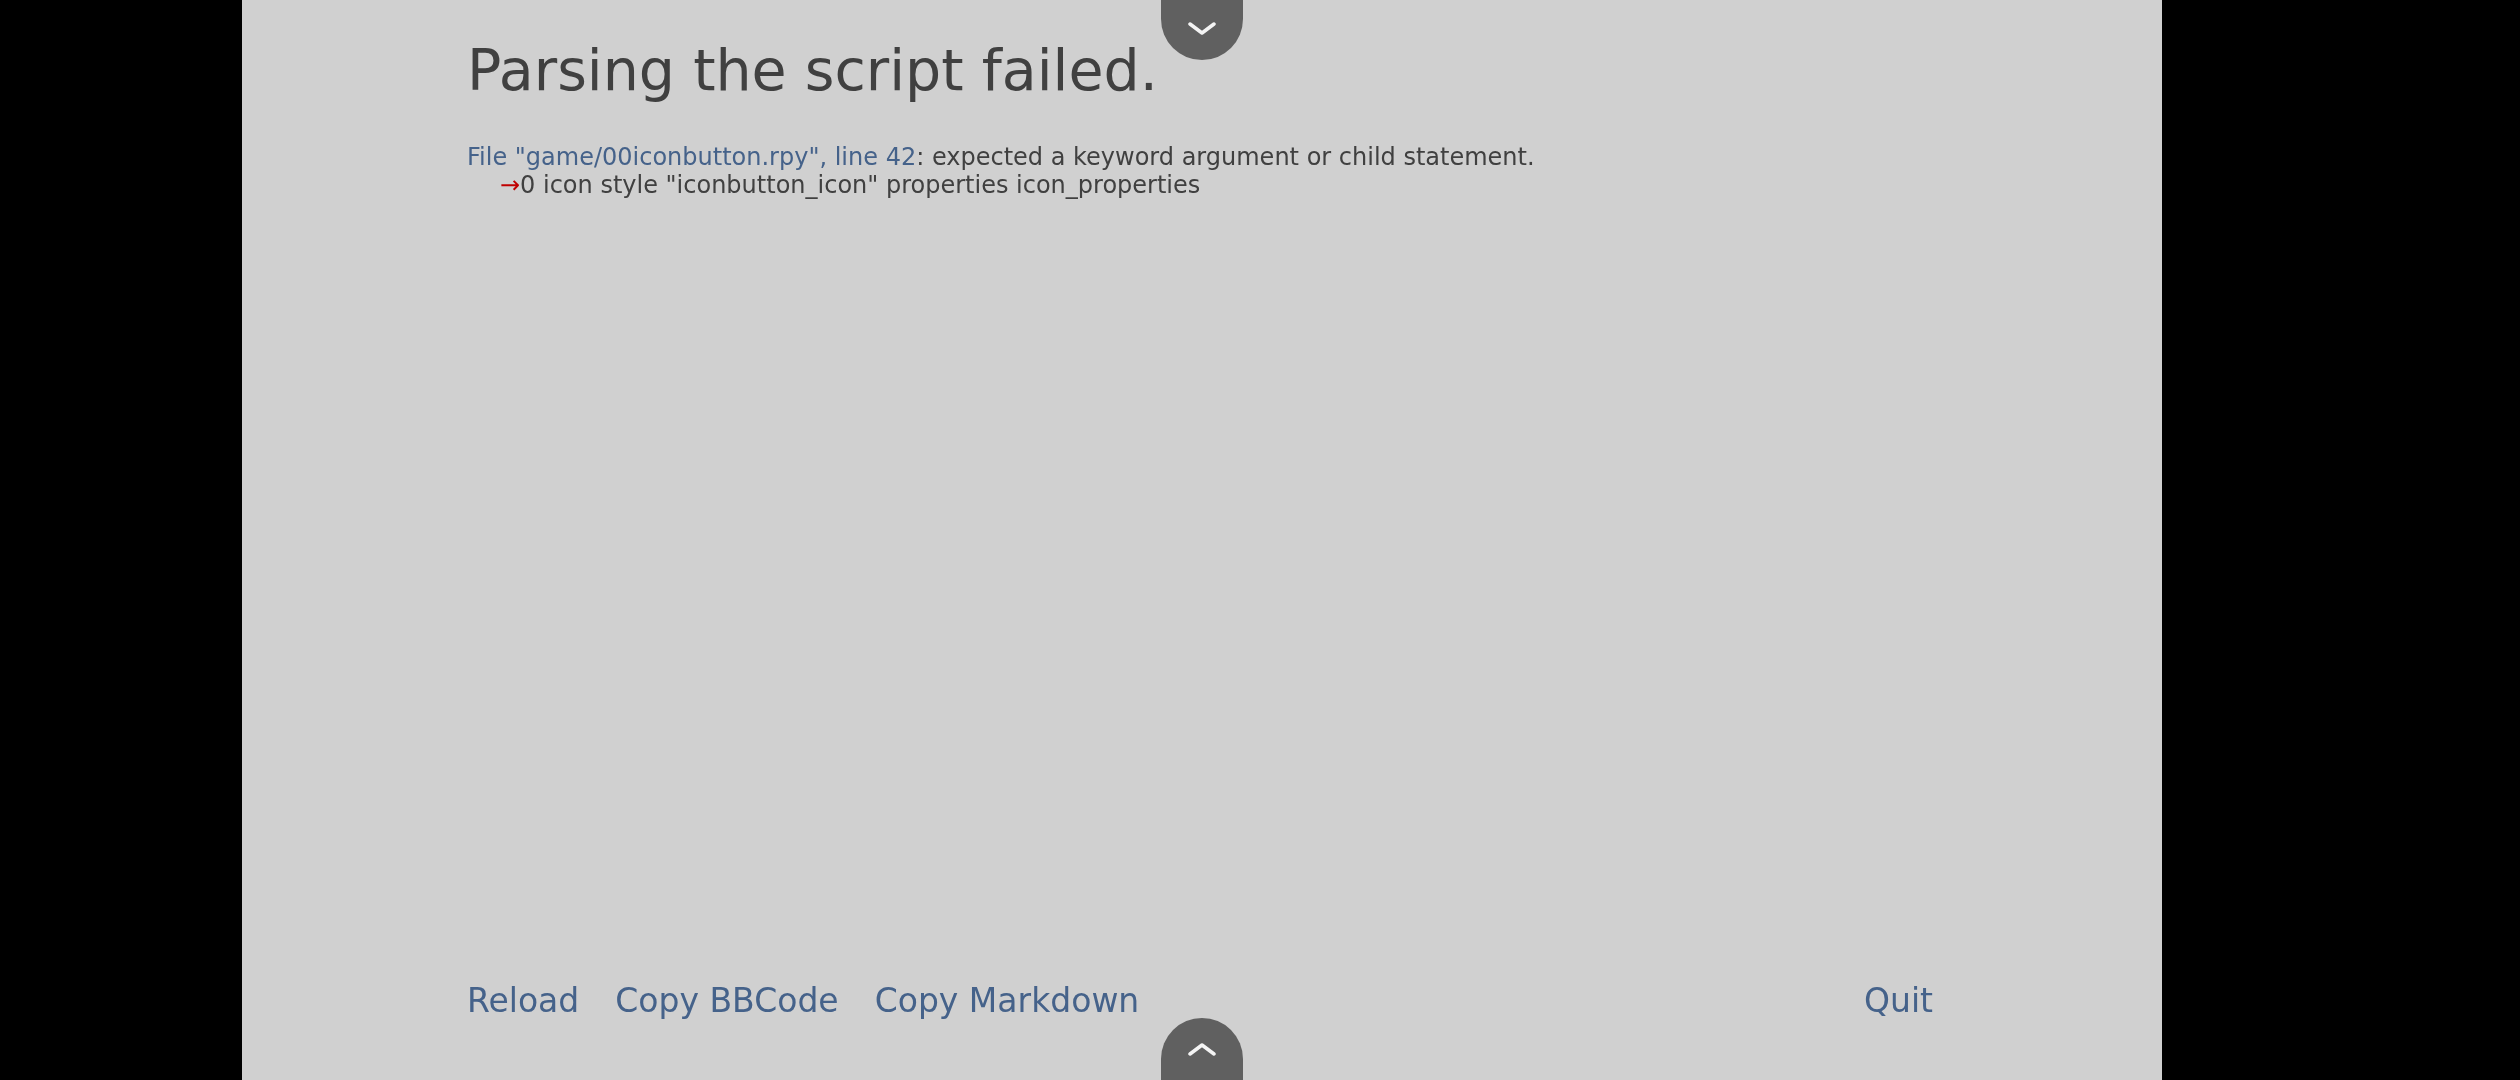 The image size is (2520, 1080). Describe the element at coordinates (523, 1000) in the screenshot. I see `action-button: Reload` at that location.